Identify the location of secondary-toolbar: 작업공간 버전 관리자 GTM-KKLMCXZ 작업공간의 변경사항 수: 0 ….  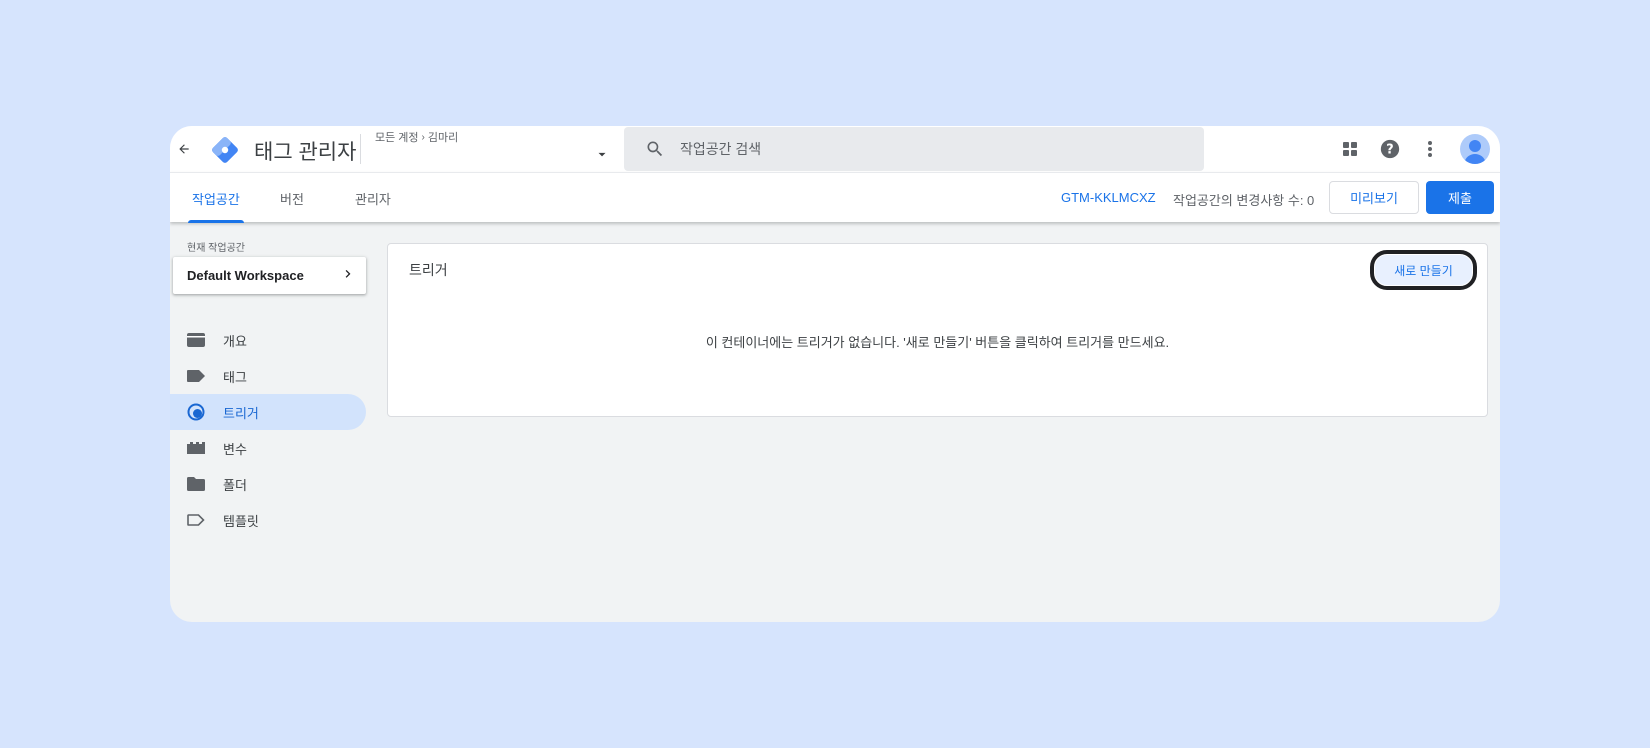
(835, 197).